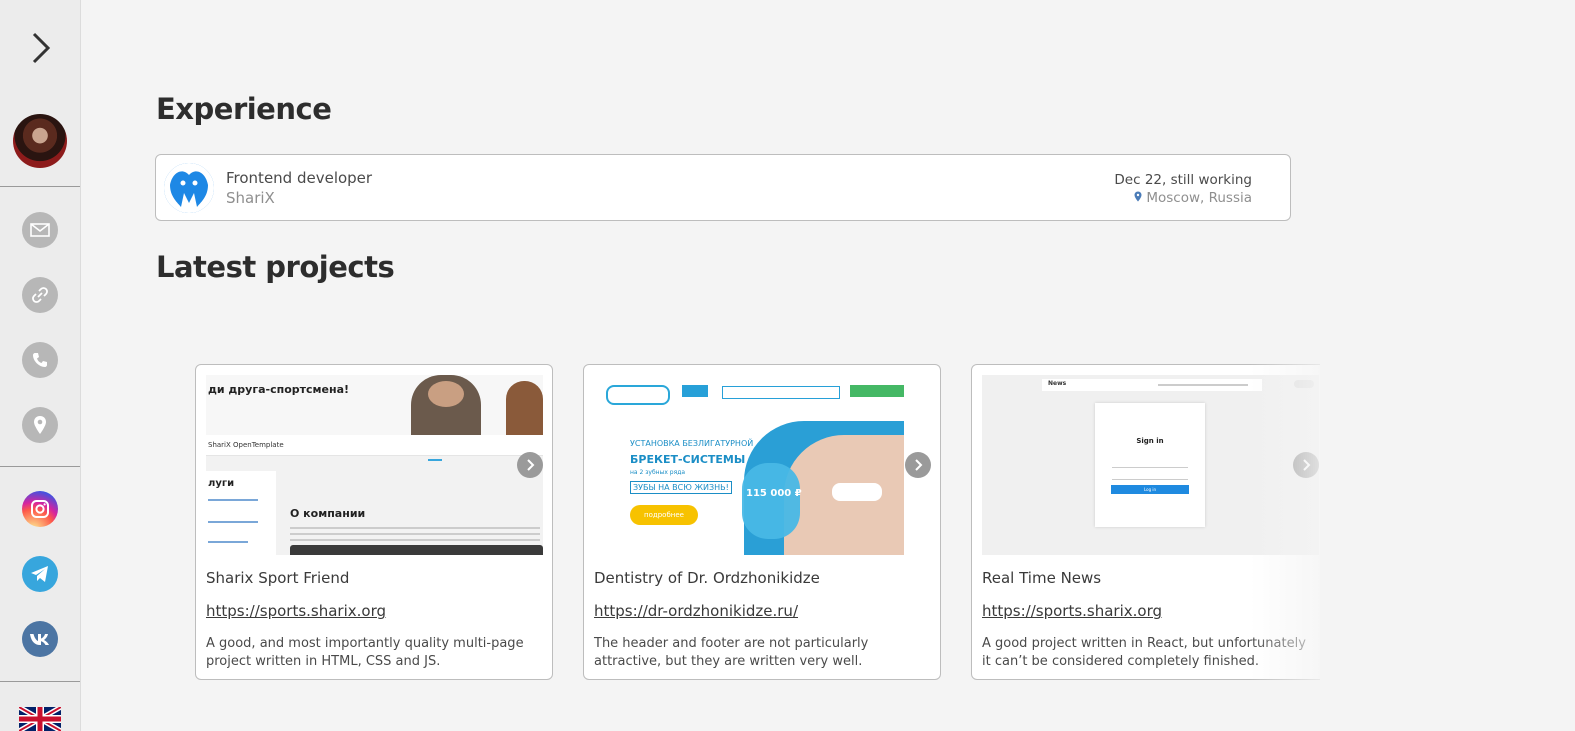  What do you see at coordinates (774, 493) in the screenshot?
I see `preview-price: 115 000 ₽` at bounding box center [774, 493].